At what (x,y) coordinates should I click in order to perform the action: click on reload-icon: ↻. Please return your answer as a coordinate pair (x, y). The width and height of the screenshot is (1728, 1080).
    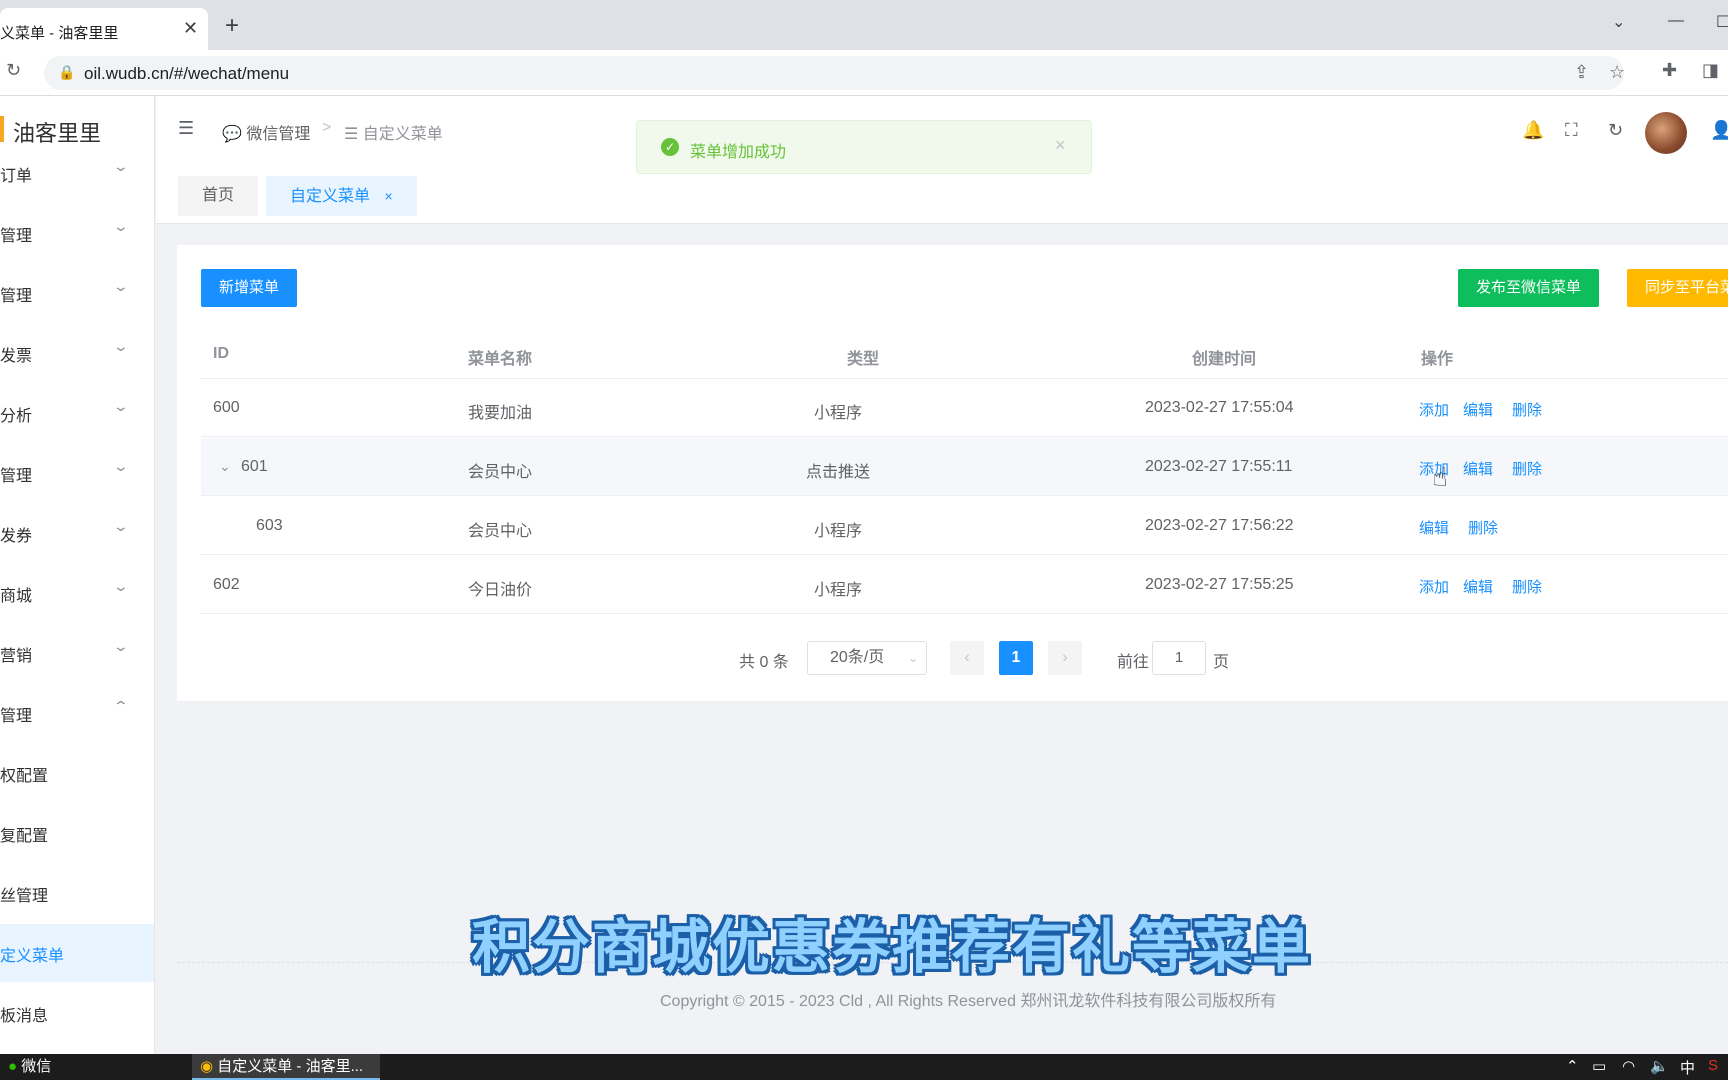
    Looking at the image, I should click on (13, 70).